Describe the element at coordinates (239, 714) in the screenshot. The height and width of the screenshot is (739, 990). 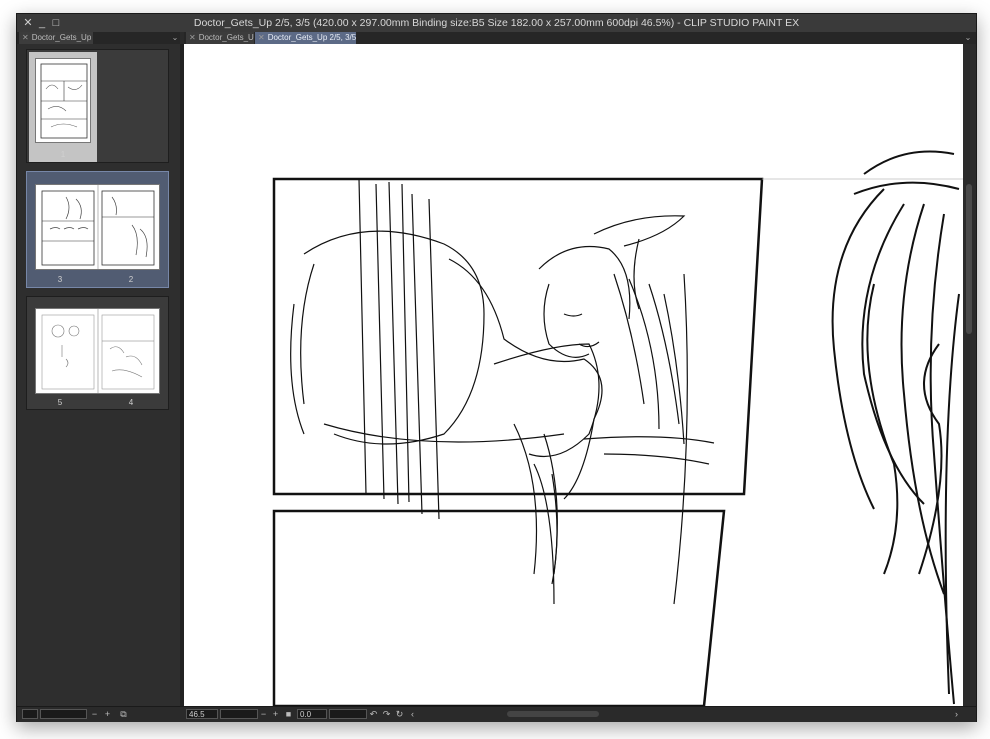
I see `zoom-slider` at that location.